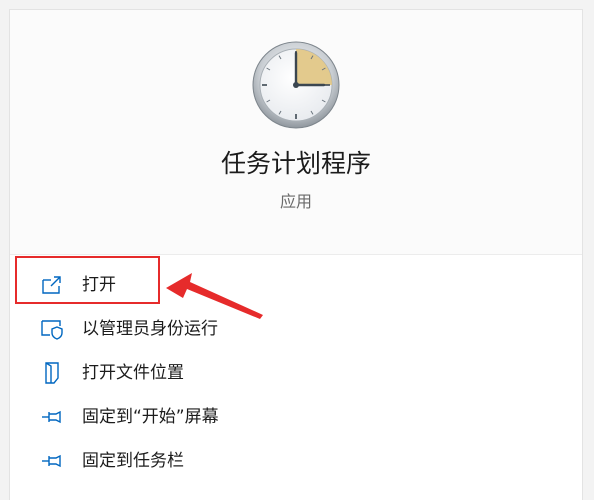  What do you see at coordinates (133, 373) in the screenshot?
I see `menu-item-label: 打开文件位置` at bounding box center [133, 373].